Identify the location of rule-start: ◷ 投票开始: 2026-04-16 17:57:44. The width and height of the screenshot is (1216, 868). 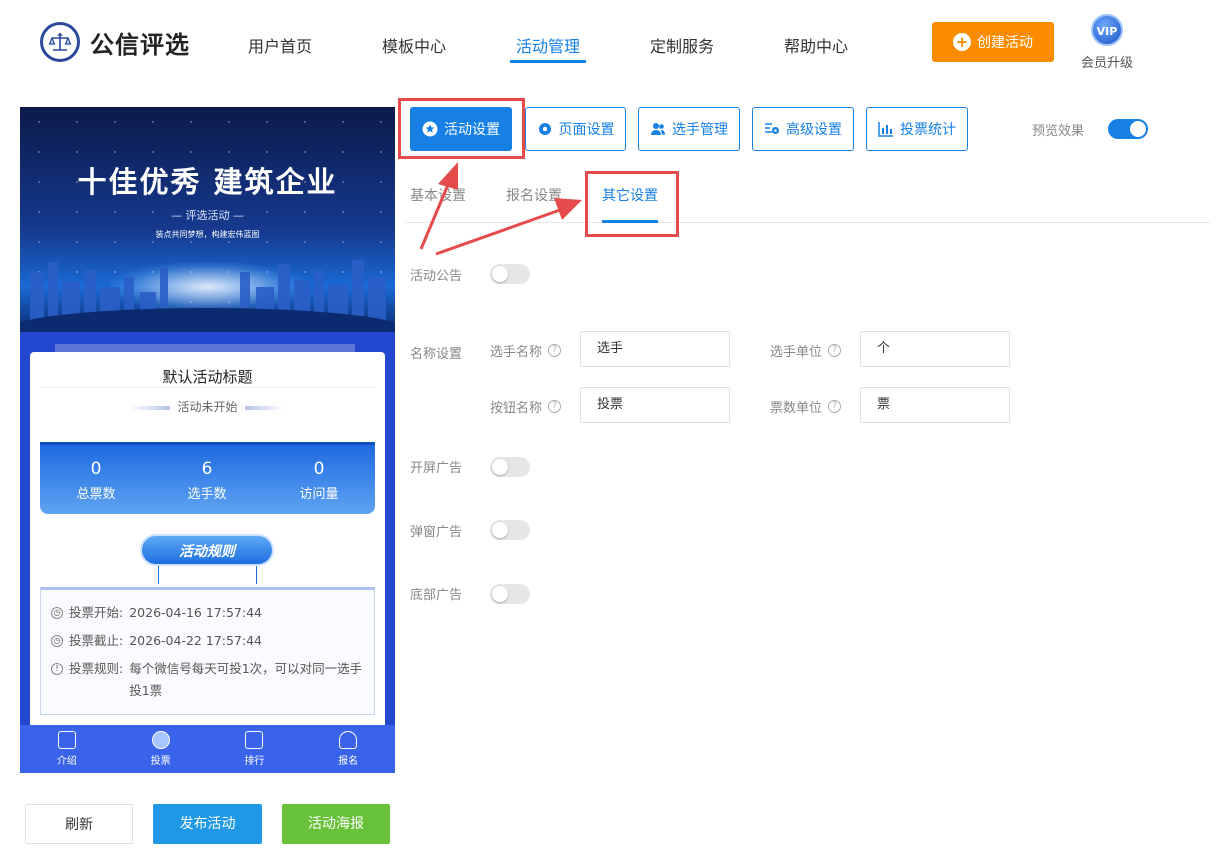
(156, 613).